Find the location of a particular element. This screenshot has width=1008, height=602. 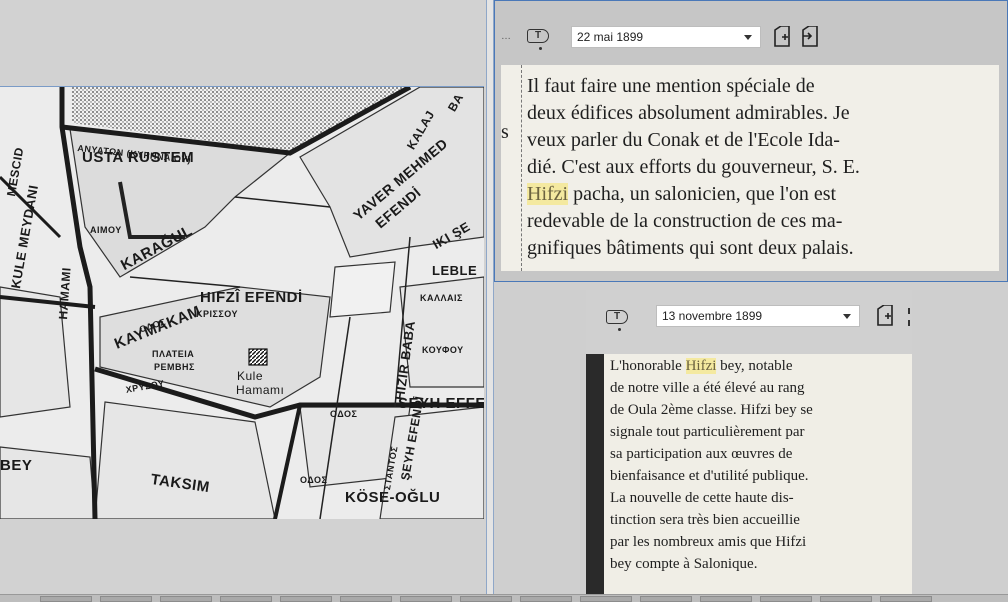

clip-text-run: Il faut faire une mention spéciale de is located at coordinates (671, 86).